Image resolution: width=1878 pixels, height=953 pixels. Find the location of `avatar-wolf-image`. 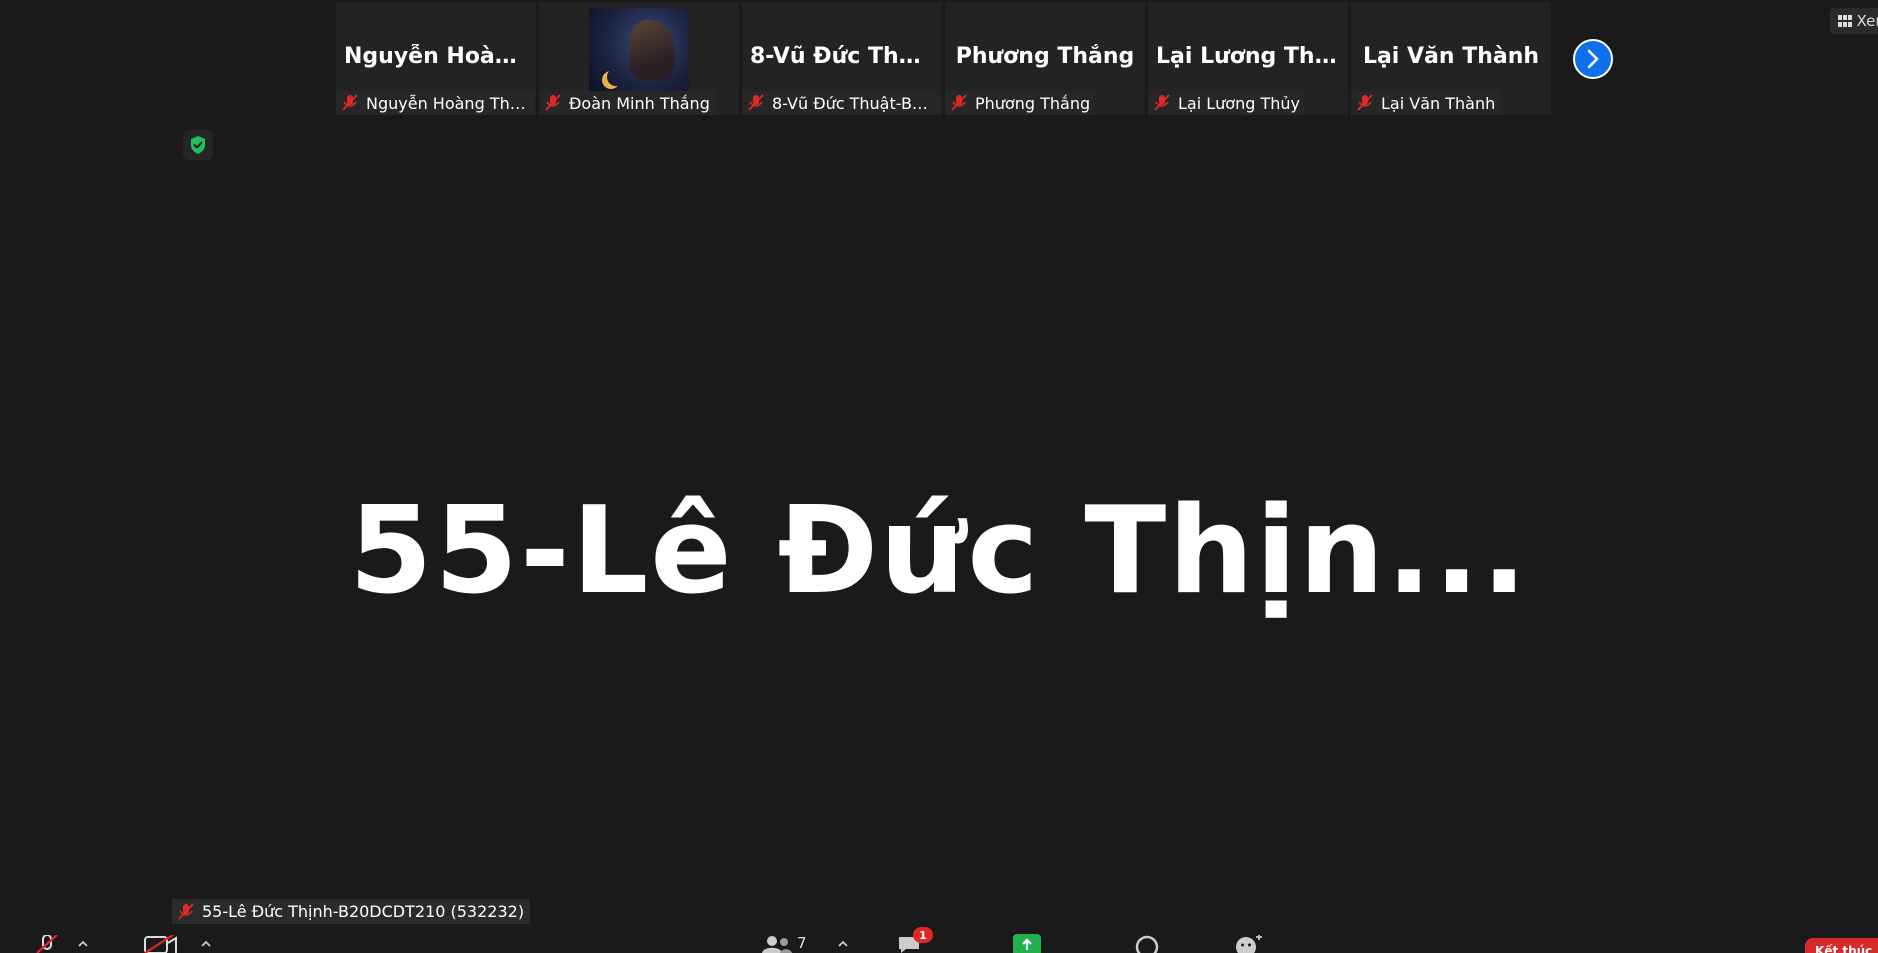

avatar-wolf-image is located at coordinates (652, 50).